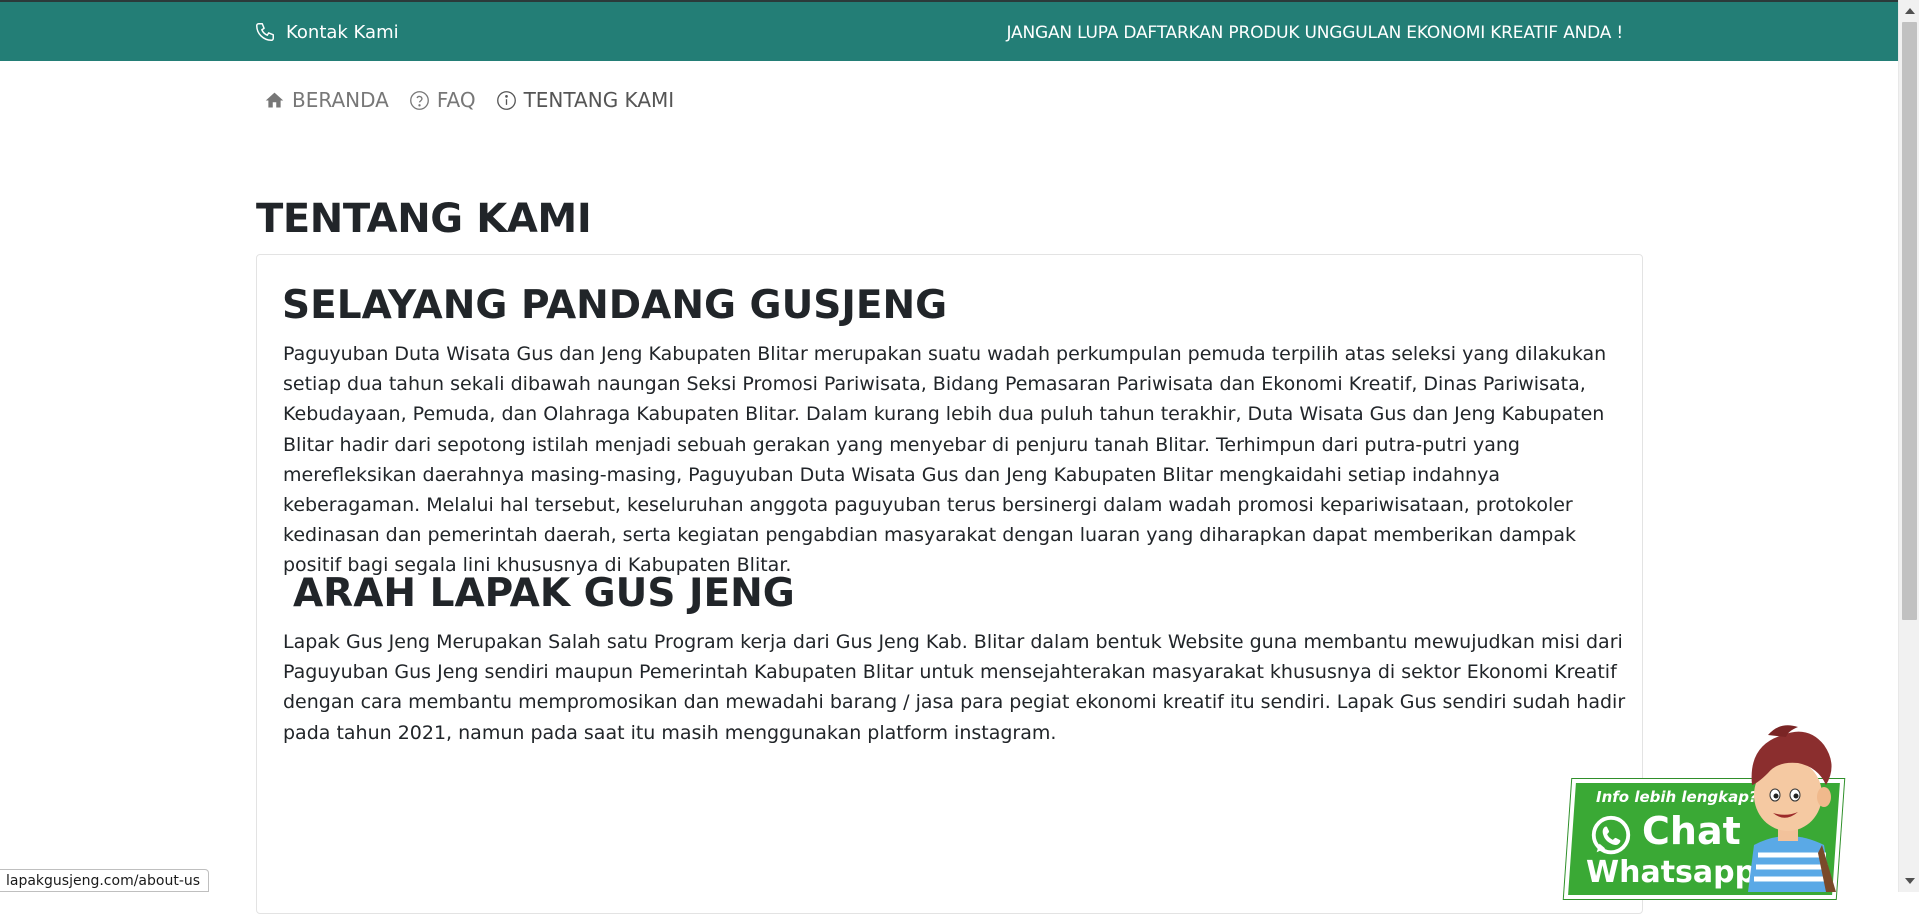  What do you see at coordinates (1909, 321) in the screenshot?
I see `scrollbar-thumb` at bounding box center [1909, 321].